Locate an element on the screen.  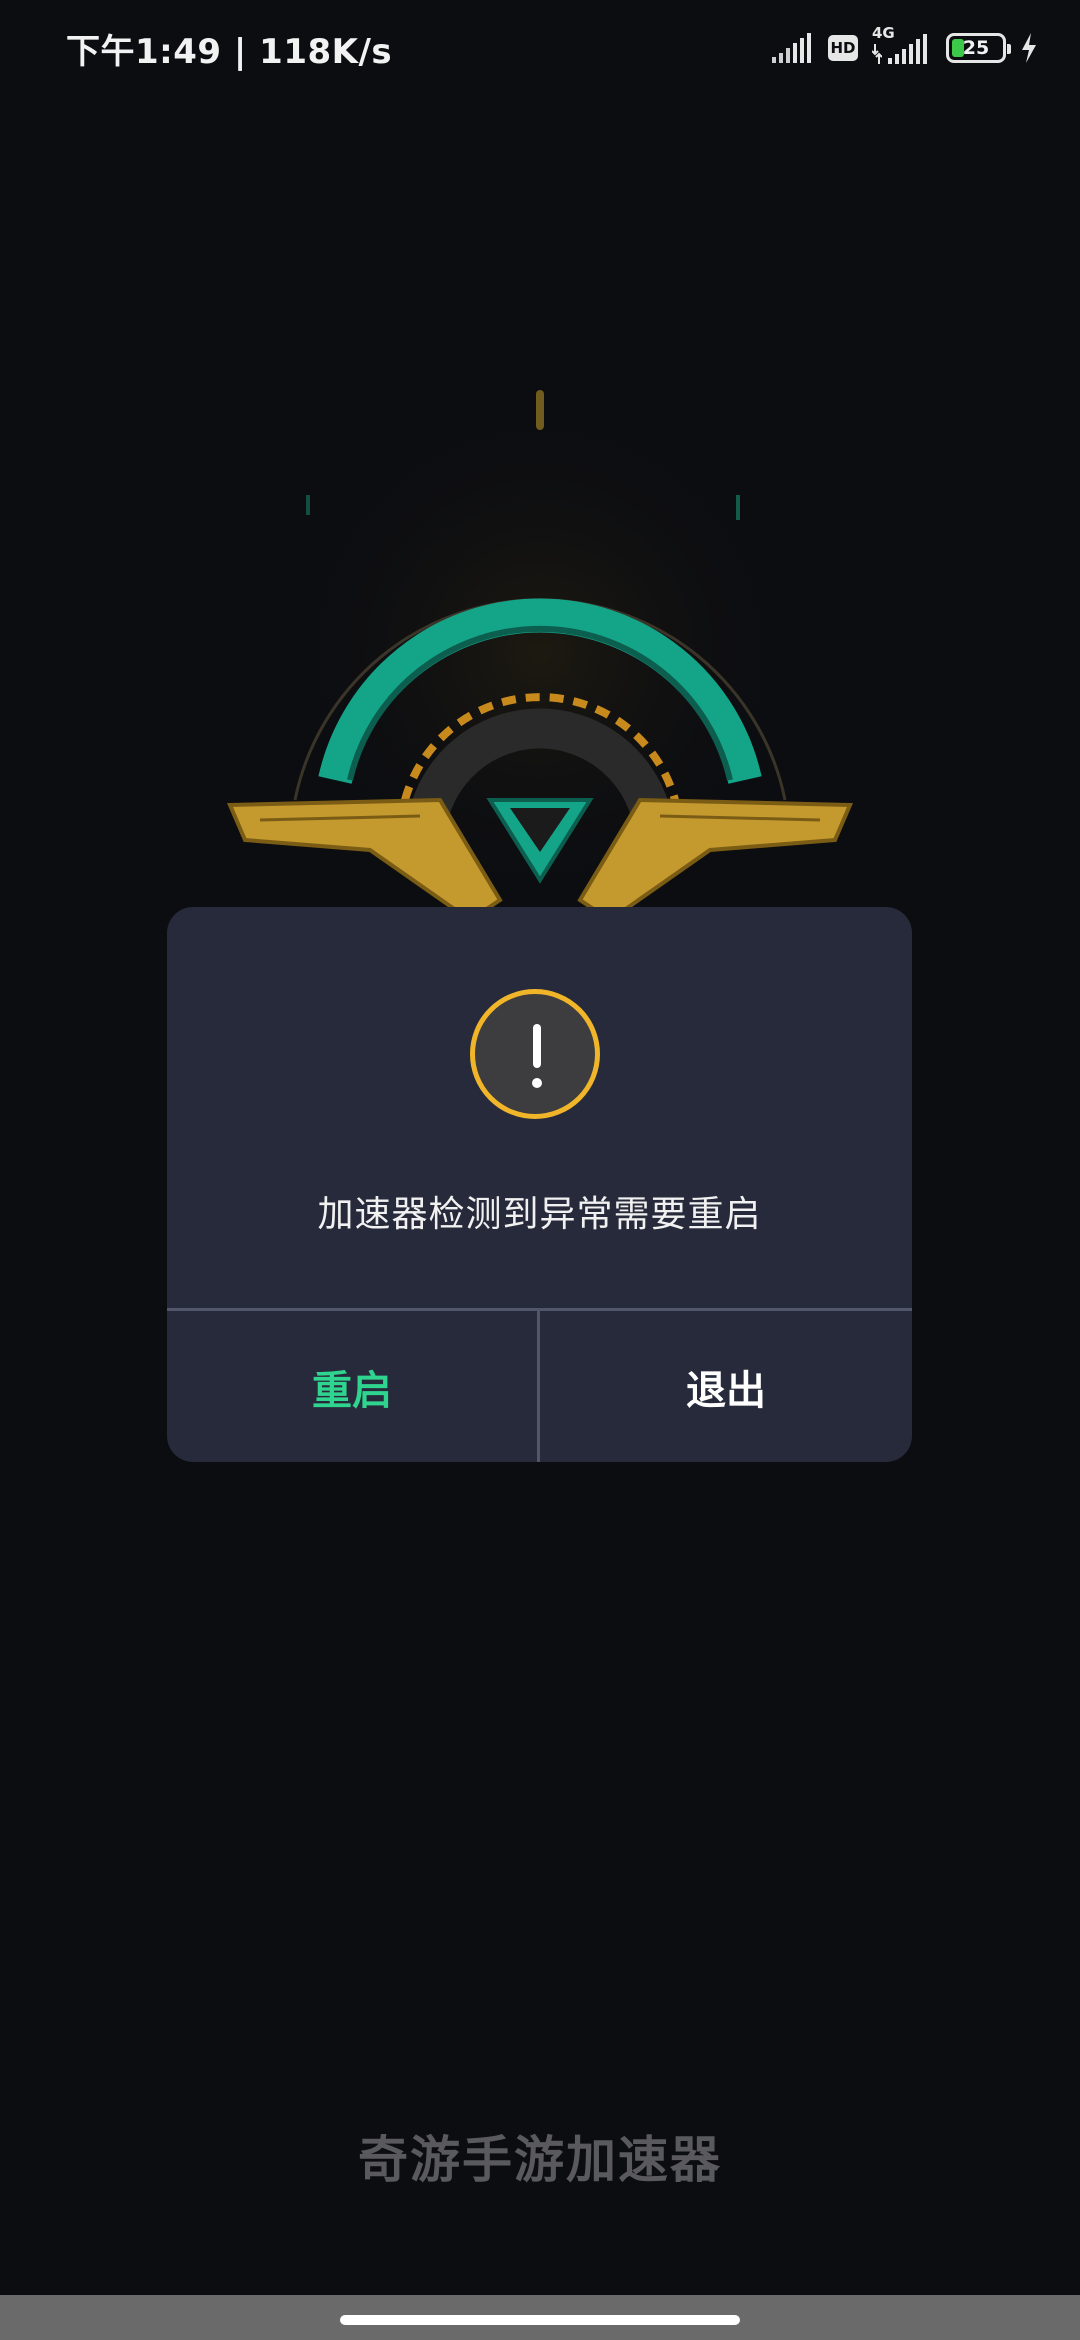
warning-icon is located at coordinates (535, 1054).